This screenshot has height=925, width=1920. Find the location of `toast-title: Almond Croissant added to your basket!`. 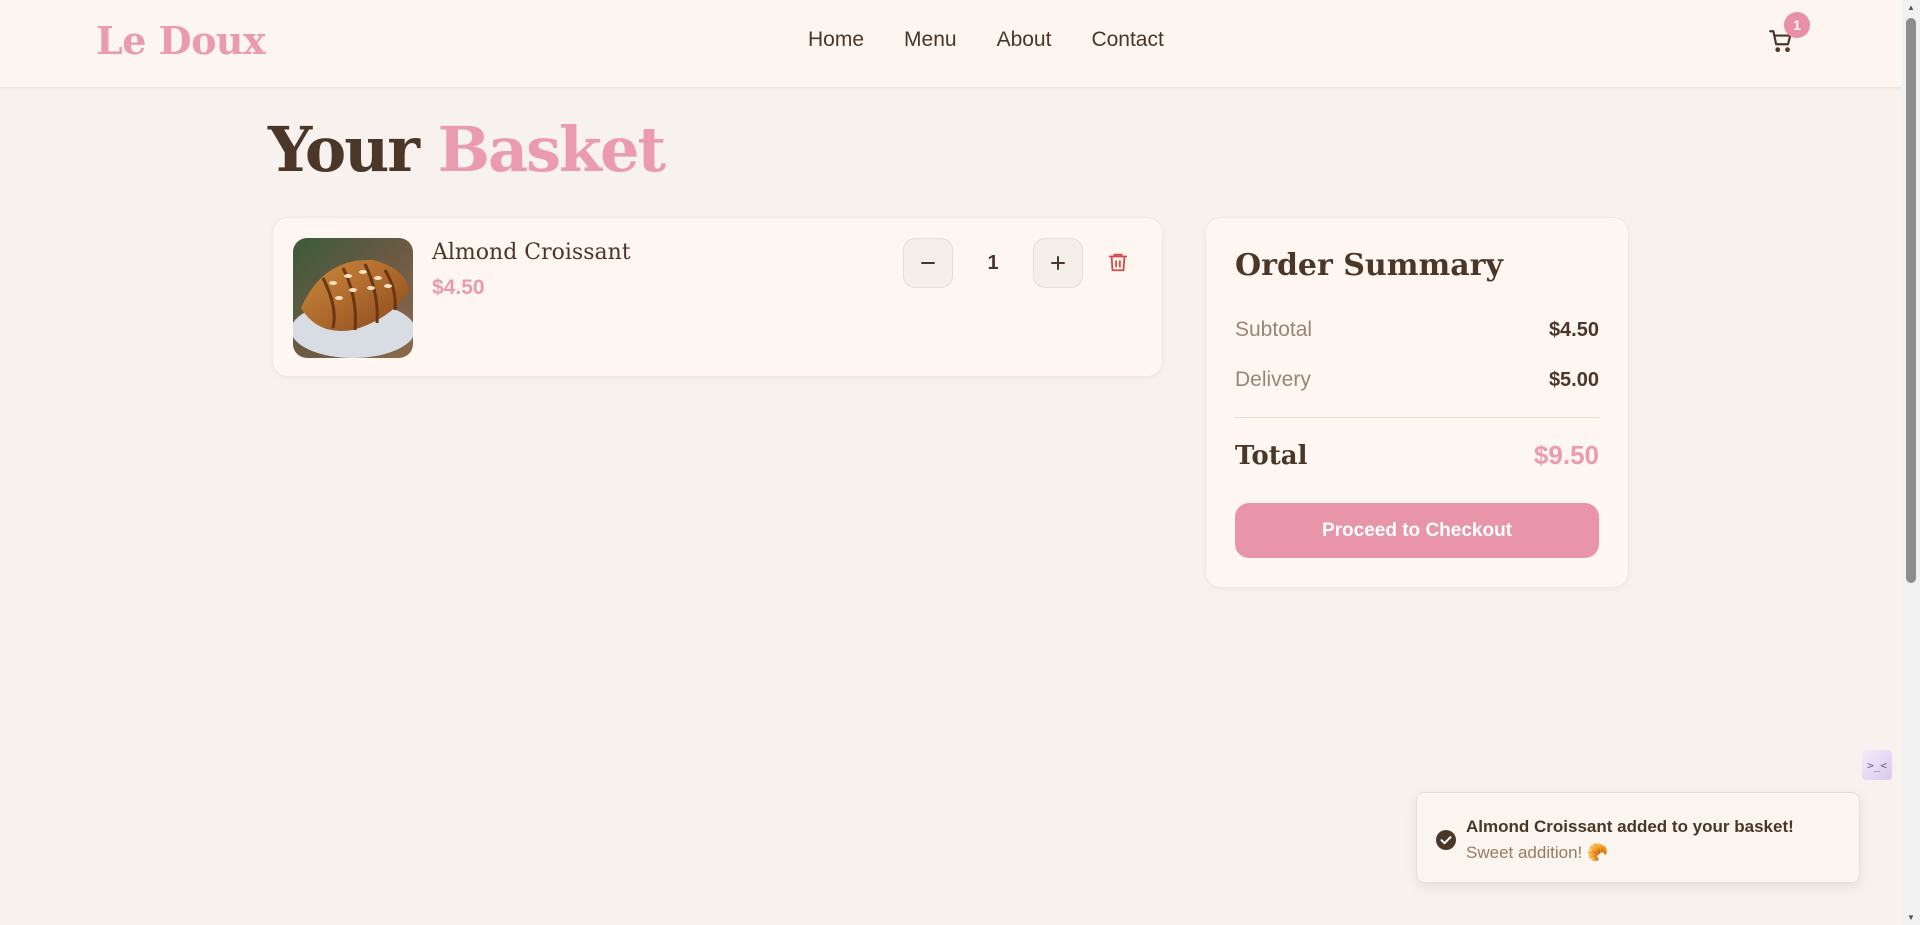

toast-title: Almond Croissant added to your basket! is located at coordinates (1630, 826).